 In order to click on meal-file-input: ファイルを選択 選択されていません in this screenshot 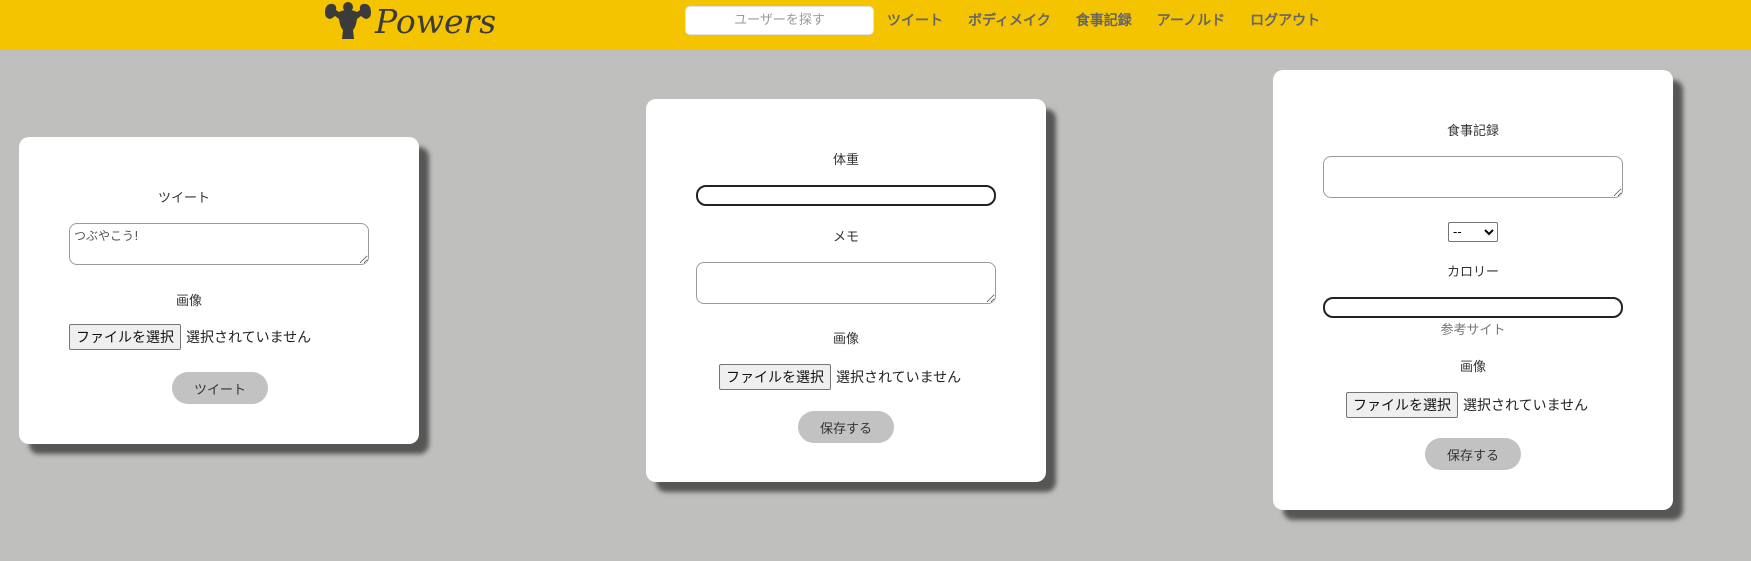, I will do `click(1467, 405)`.